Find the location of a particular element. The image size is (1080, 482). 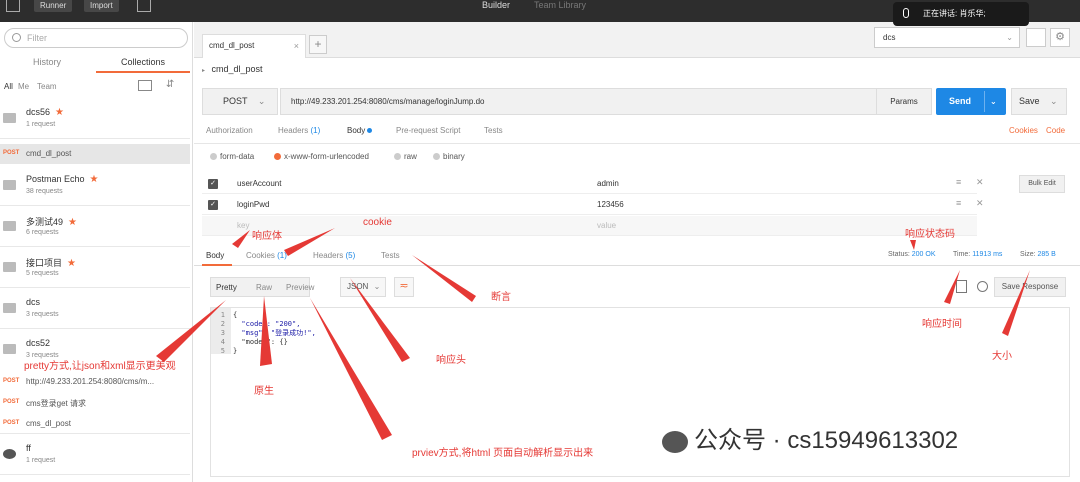

tab-collections: Collections is located at coordinates (143, 63).